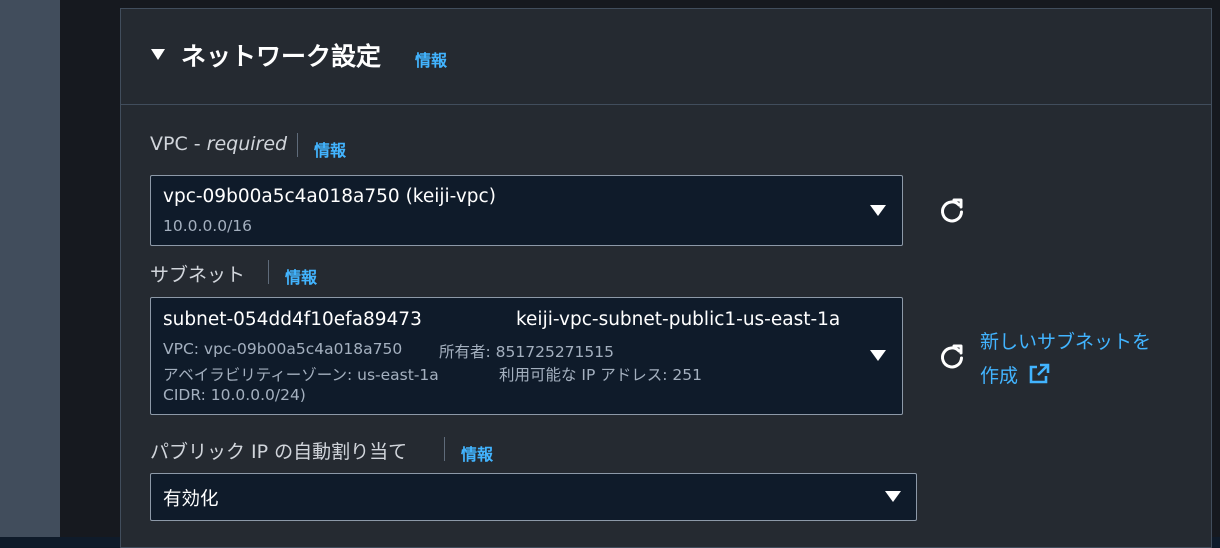 The width and height of the screenshot is (1220, 548). What do you see at coordinates (219, 144) in the screenshot?
I see `vpc-label: VPC - required` at bounding box center [219, 144].